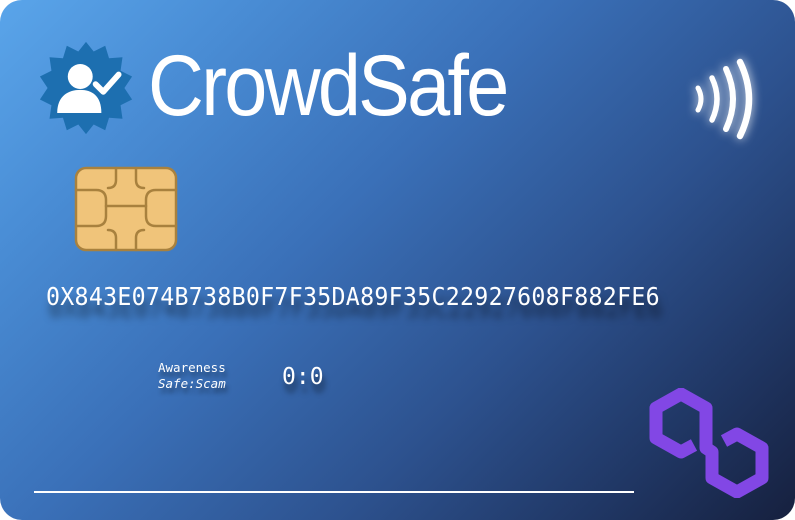 The image size is (795, 520). What do you see at coordinates (126, 209) in the screenshot?
I see `smart-card-chip-icon` at bounding box center [126, 209].